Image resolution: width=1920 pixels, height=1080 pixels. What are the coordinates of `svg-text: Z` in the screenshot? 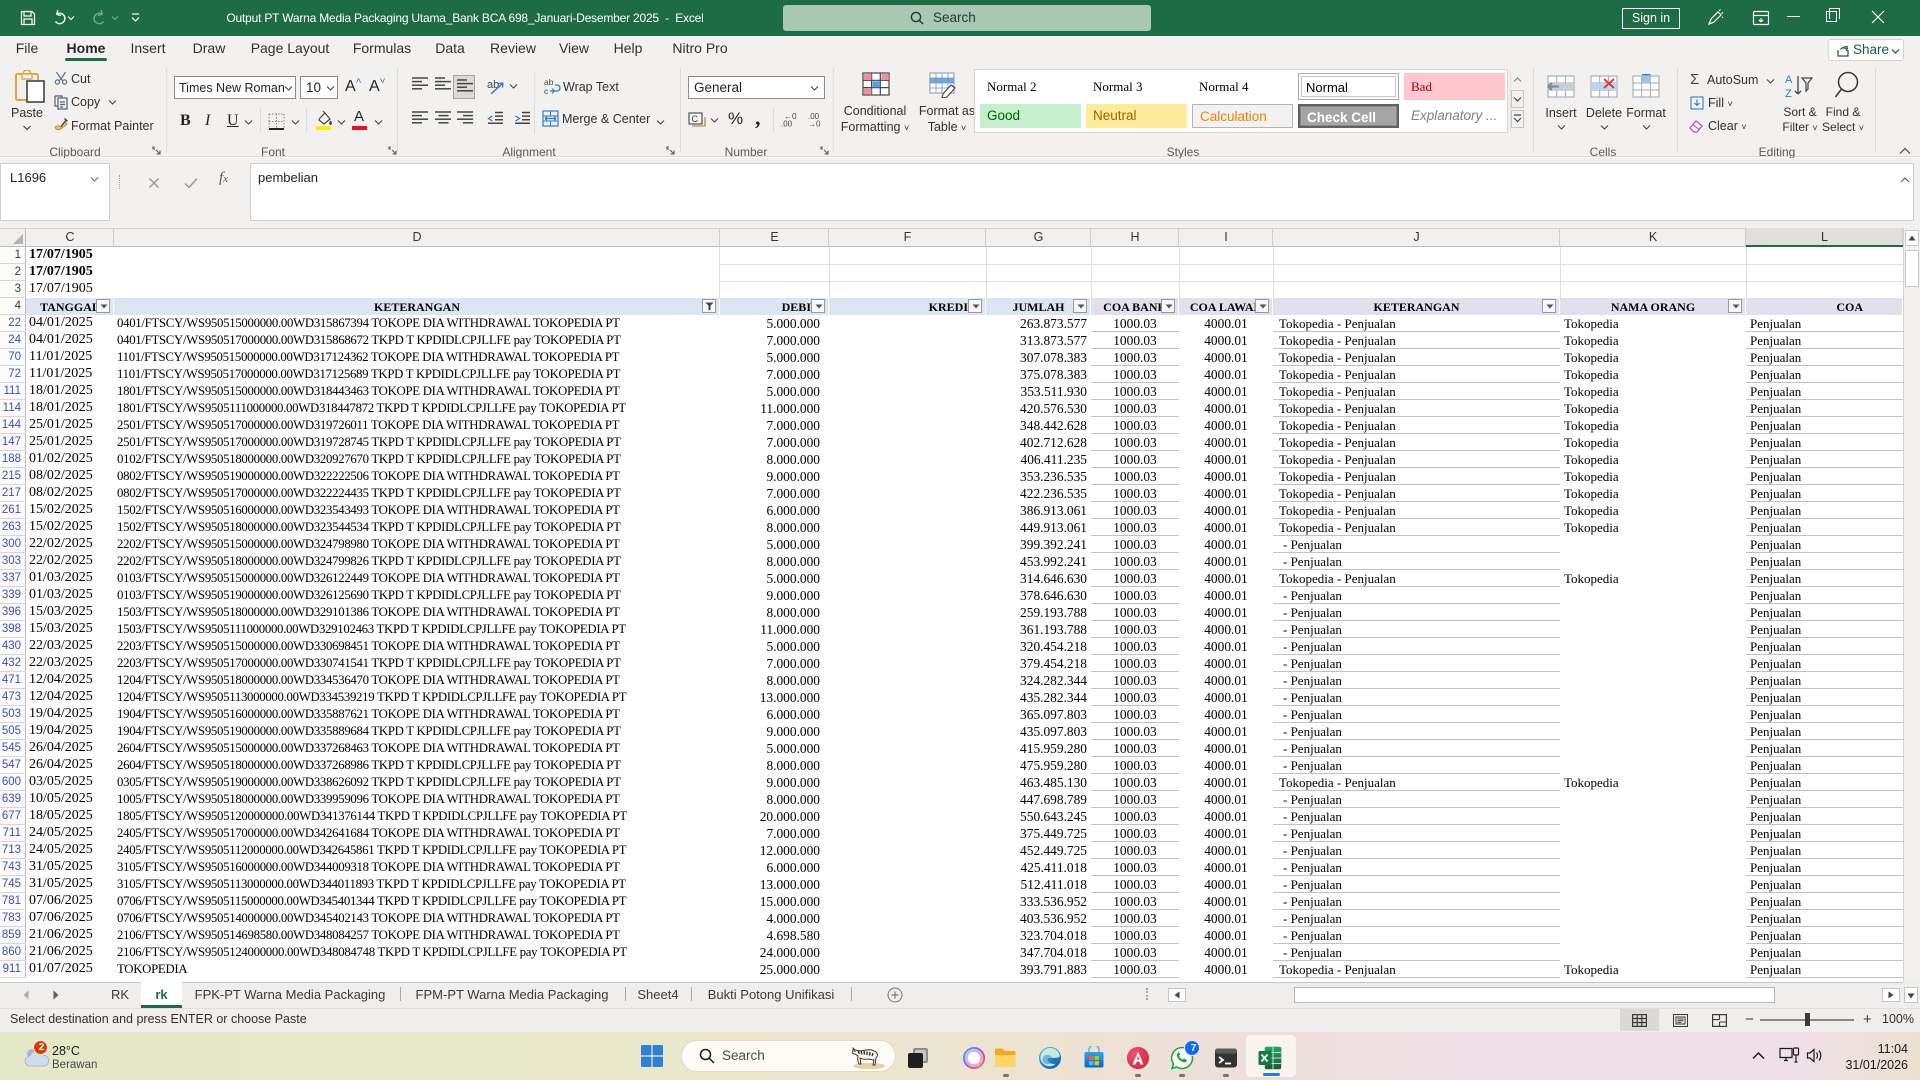 It's located at (1788, 94).